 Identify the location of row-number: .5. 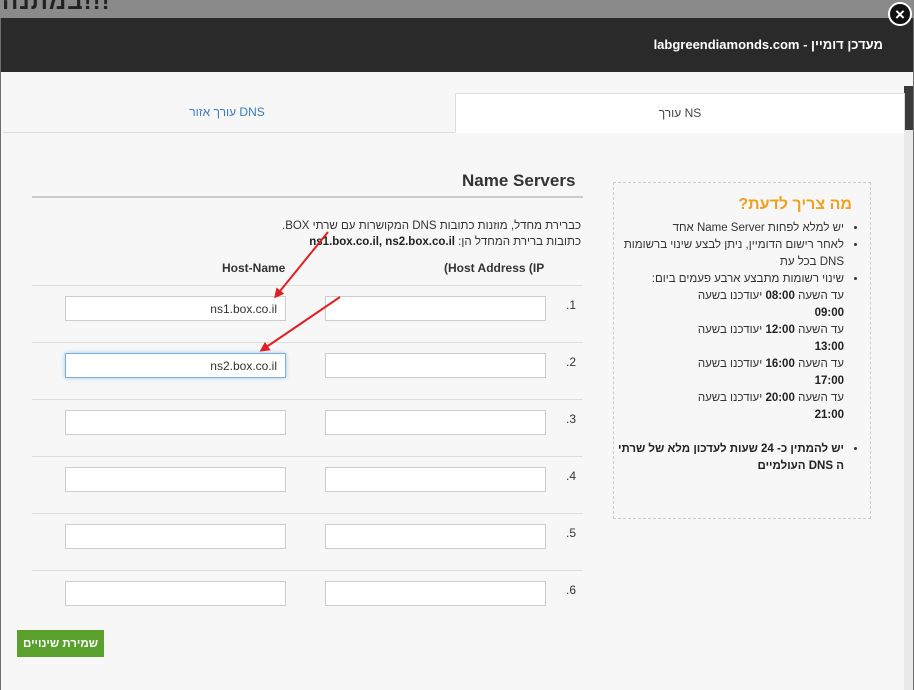
(571, 533).